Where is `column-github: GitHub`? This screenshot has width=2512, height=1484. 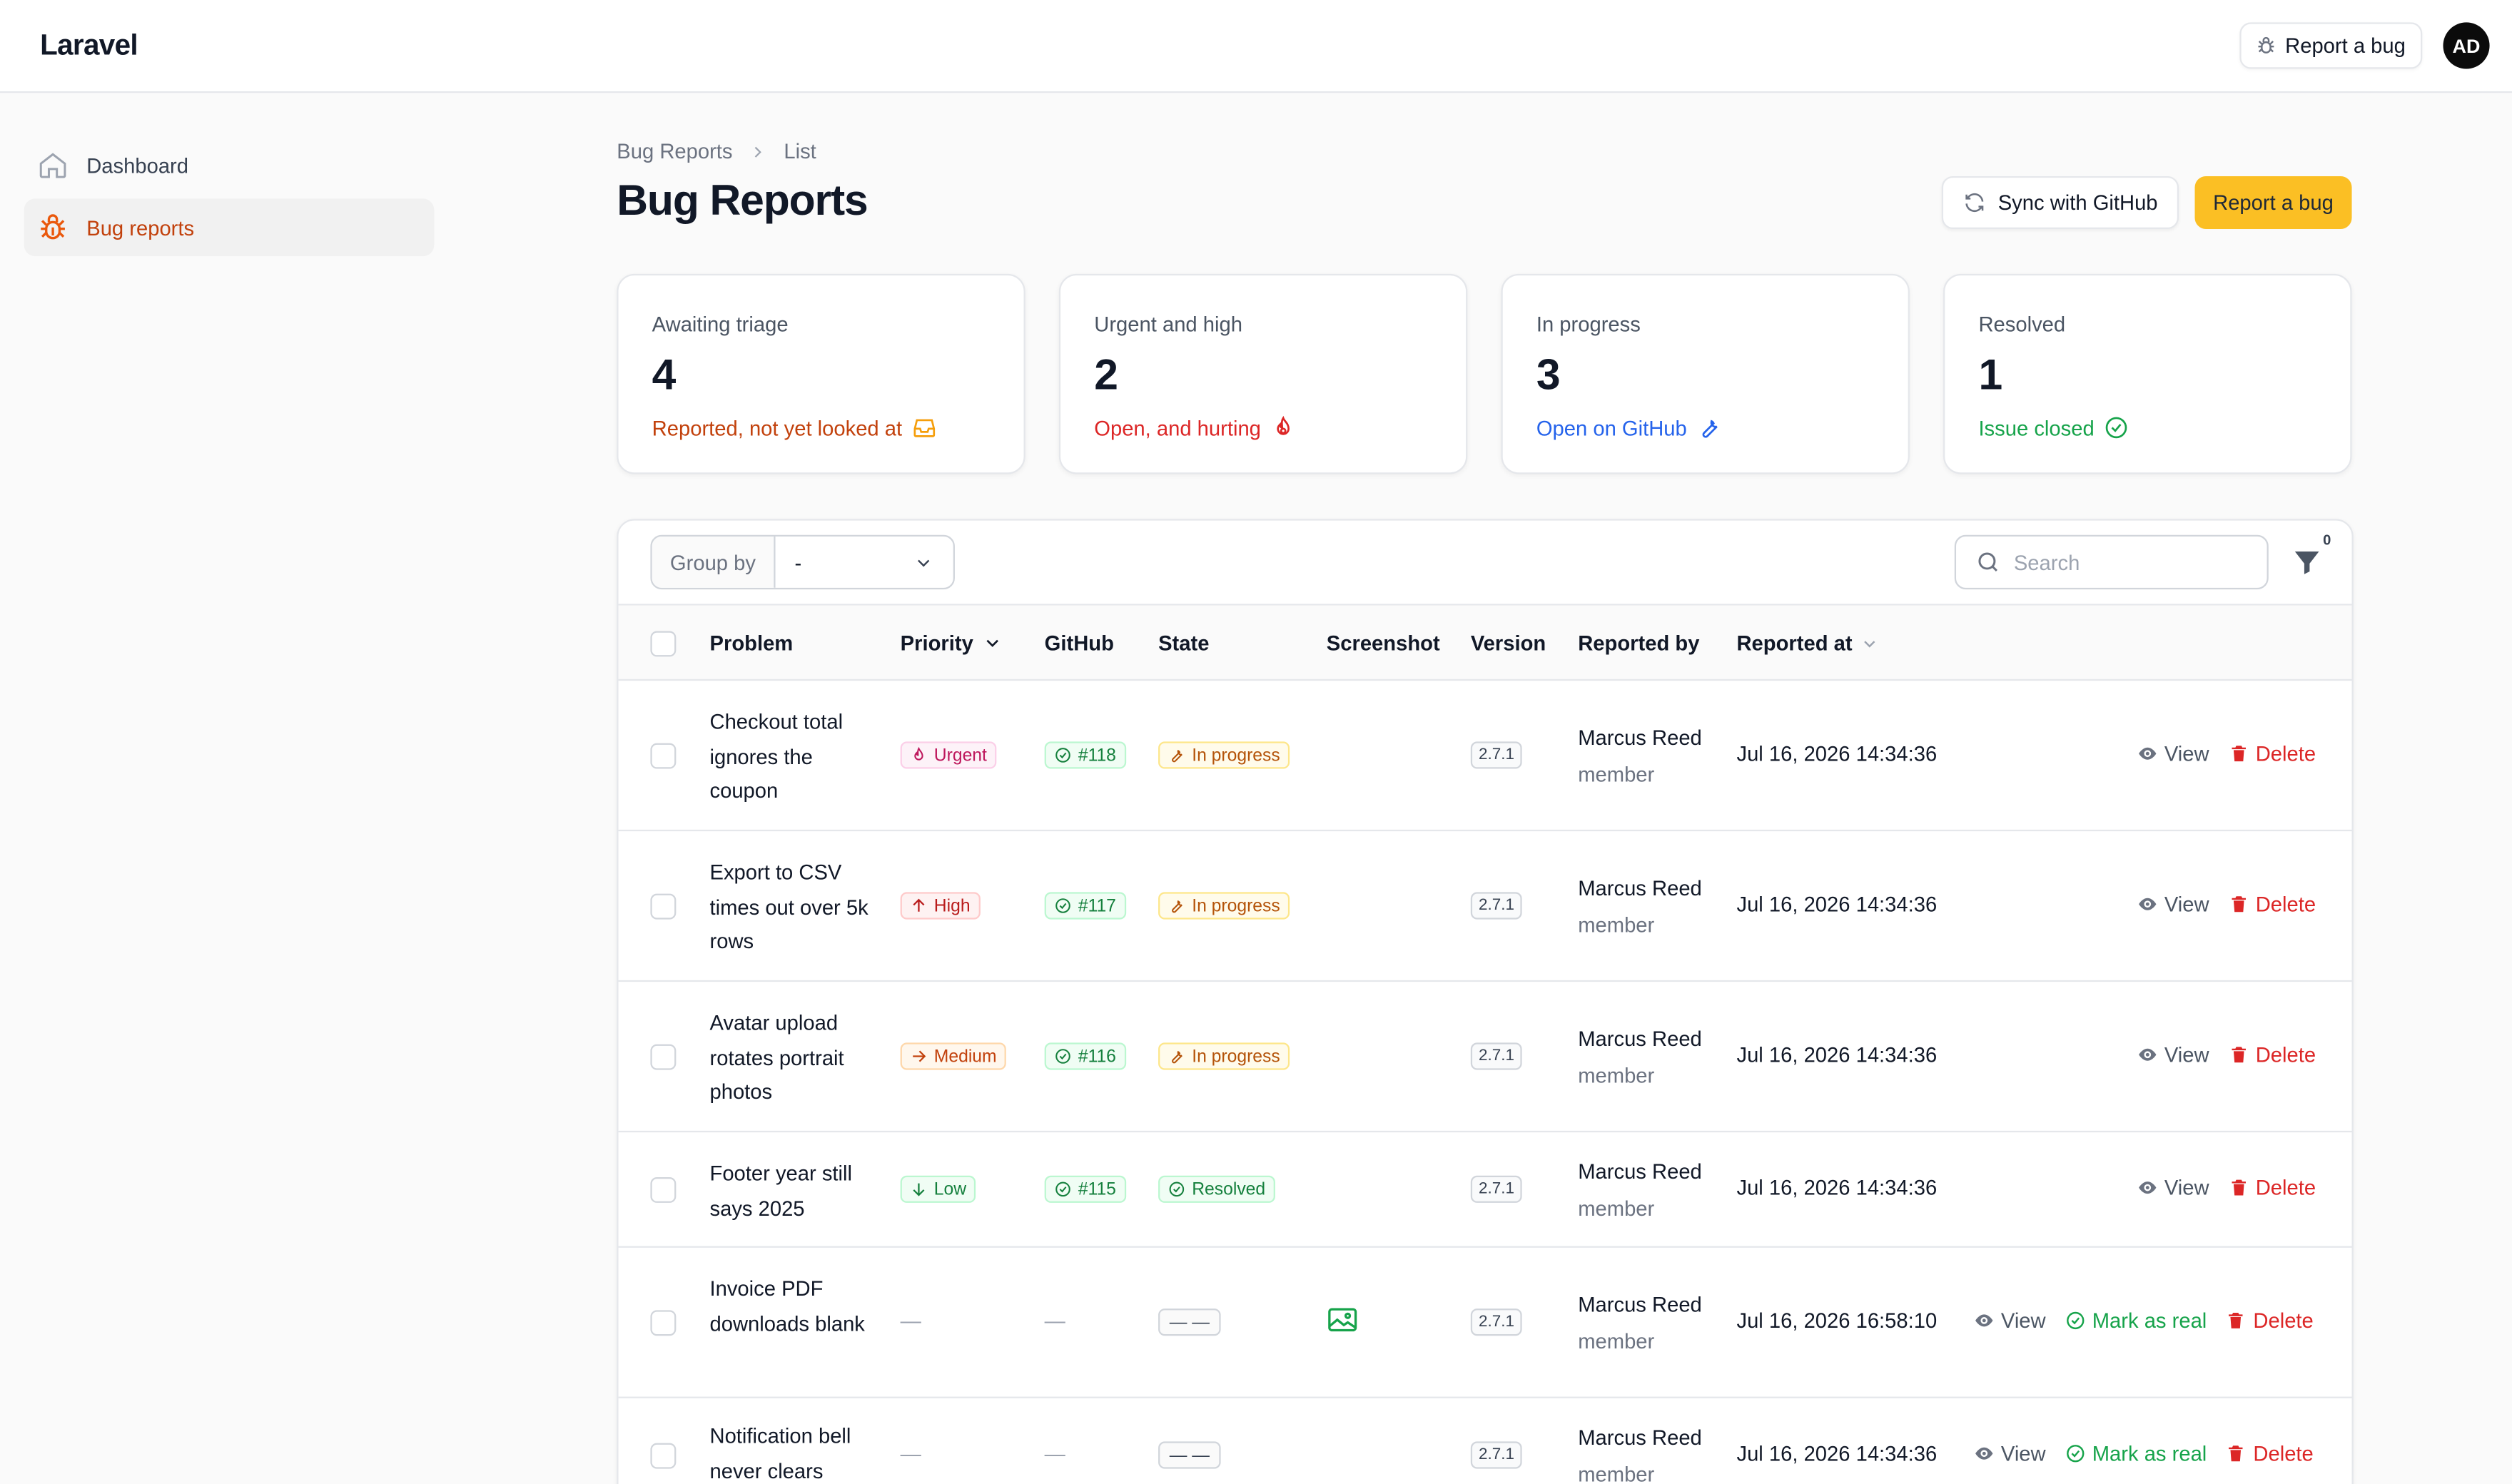
column-github: GitHub is located at coordinates (1079, 643).